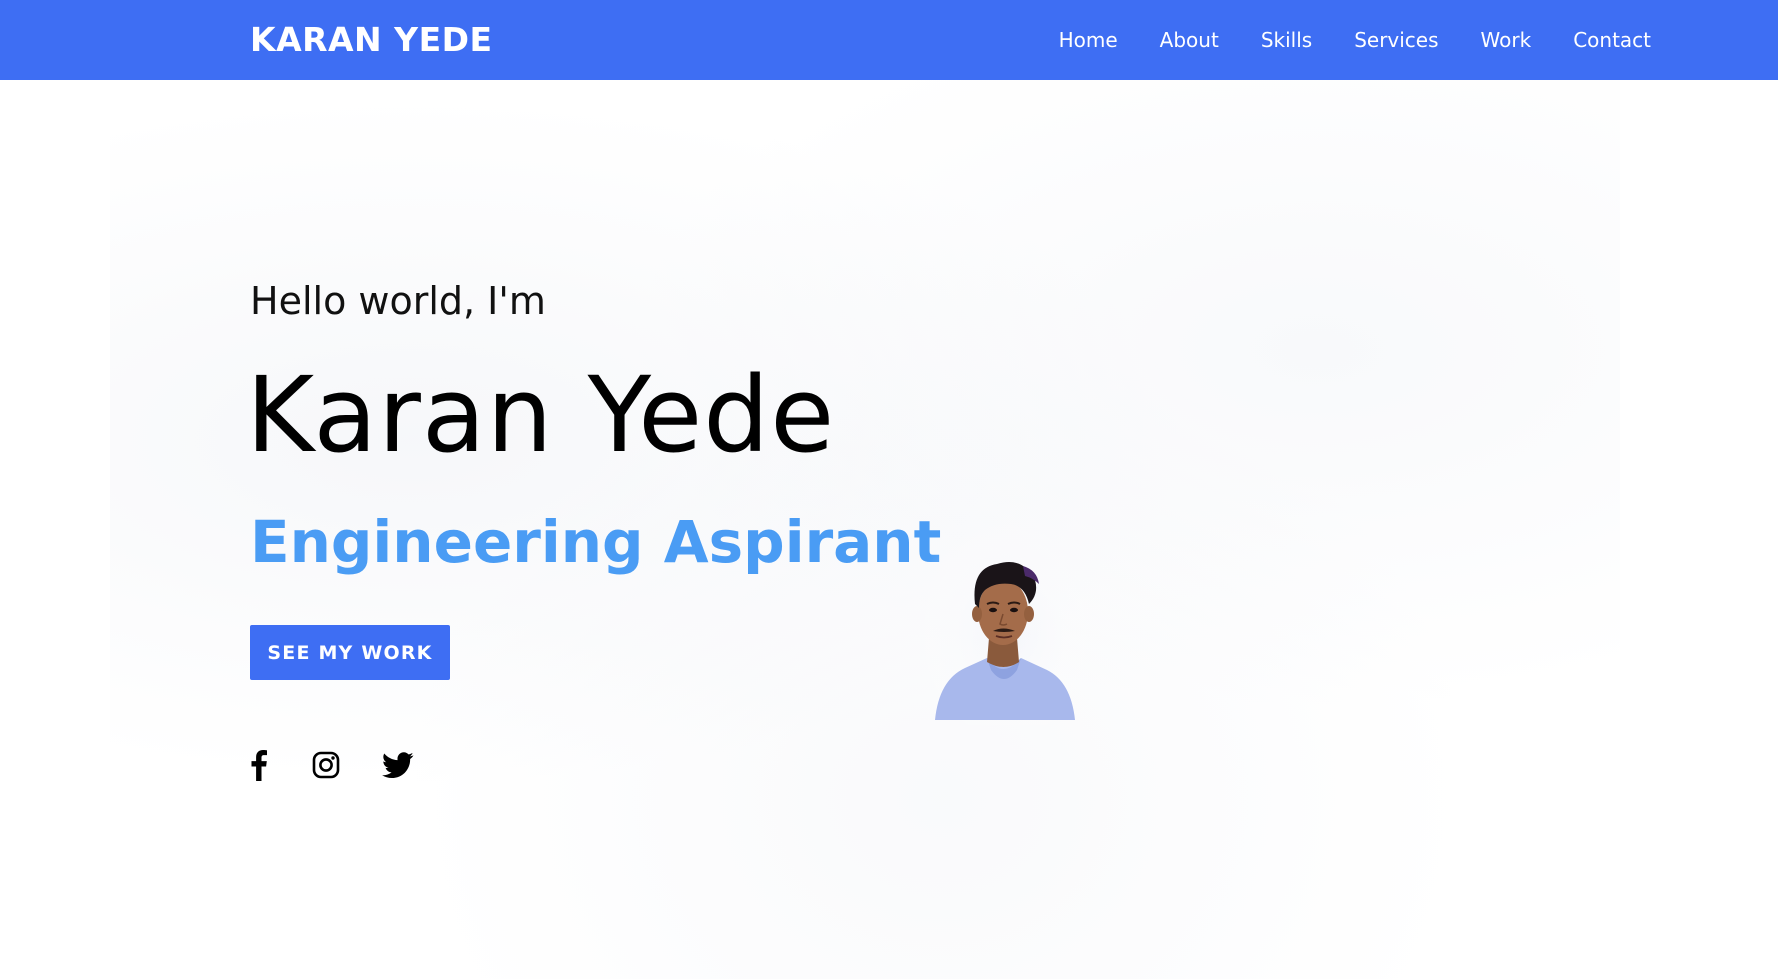 The image size is (1778, 979). What do you see at coordinates (541, 415) in the screenshot?
I see `hero-name: Karan Yede` at bounding box center [541, 415].